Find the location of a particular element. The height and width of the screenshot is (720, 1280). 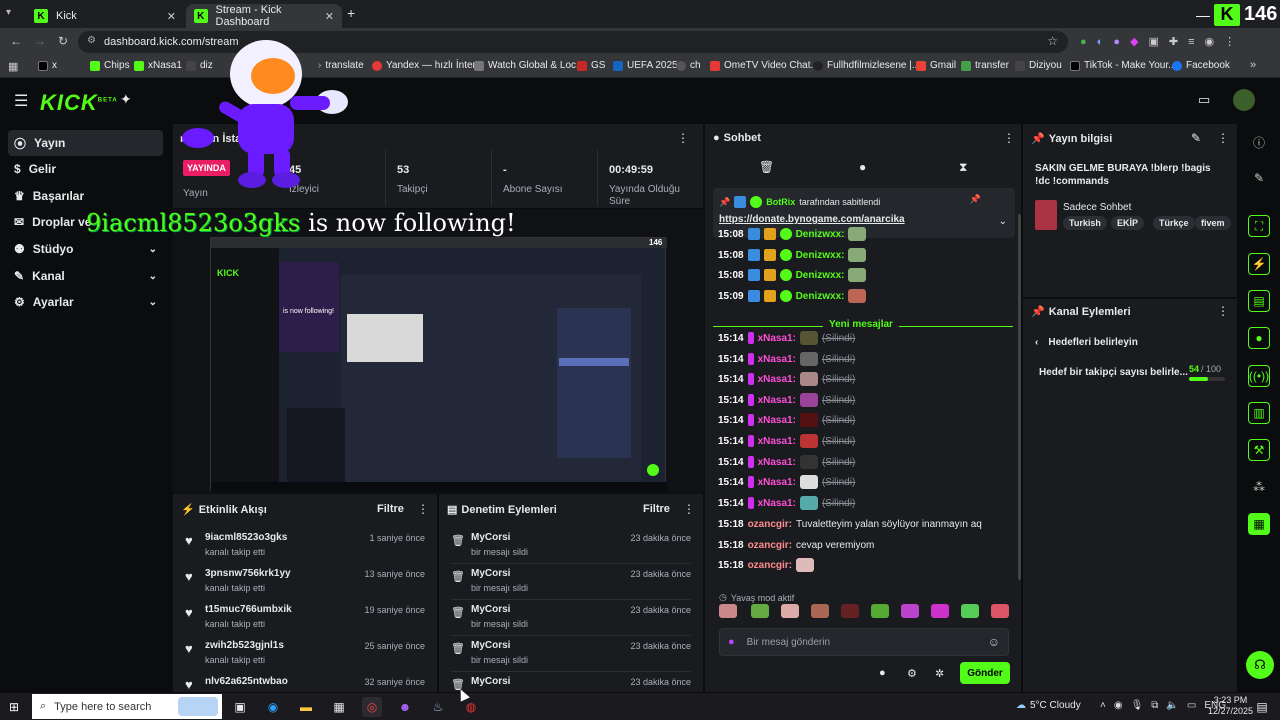

goal-back-button: ‹ Hedefleri belirleyin is located at coordinates (1086, 342).